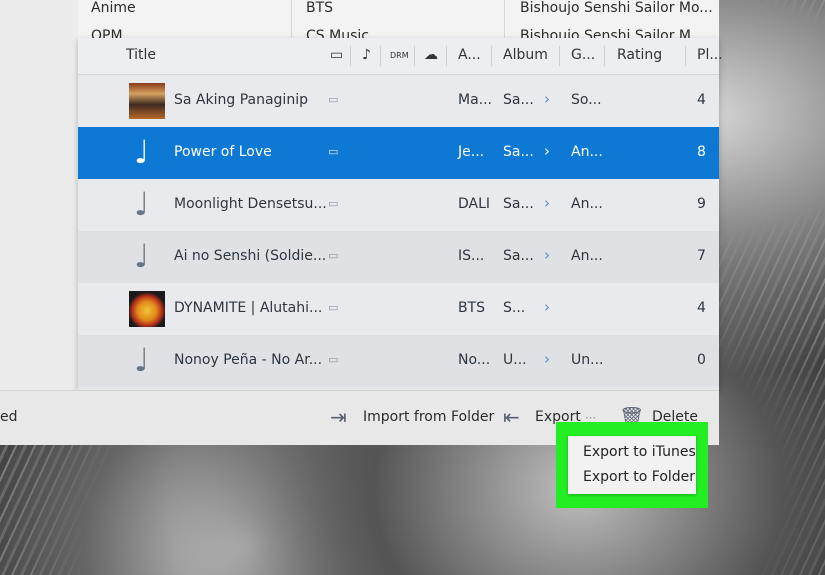 Image resolution: width=825 pixels, height=575 pixels. Describe the element at coordinates (701, 204) in the screenshot. I see `song-plays: 9` at that location.